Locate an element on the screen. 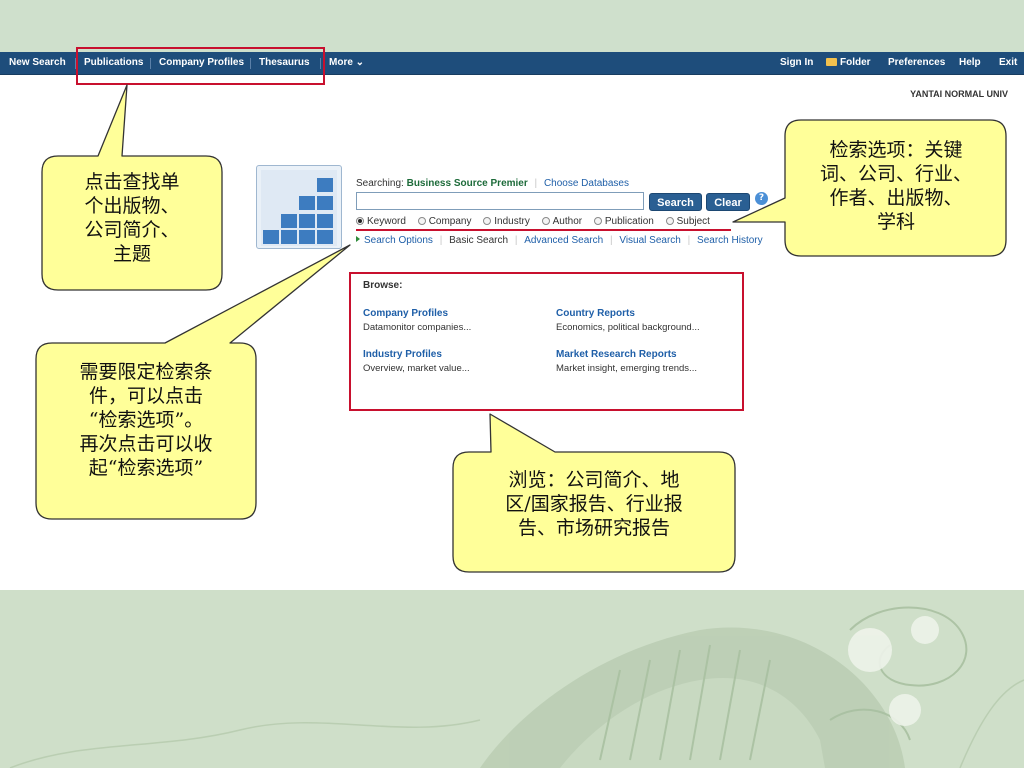 The image size is (1024, 768). callout-line: 个出版物、 is located at coordinates (132, 206).